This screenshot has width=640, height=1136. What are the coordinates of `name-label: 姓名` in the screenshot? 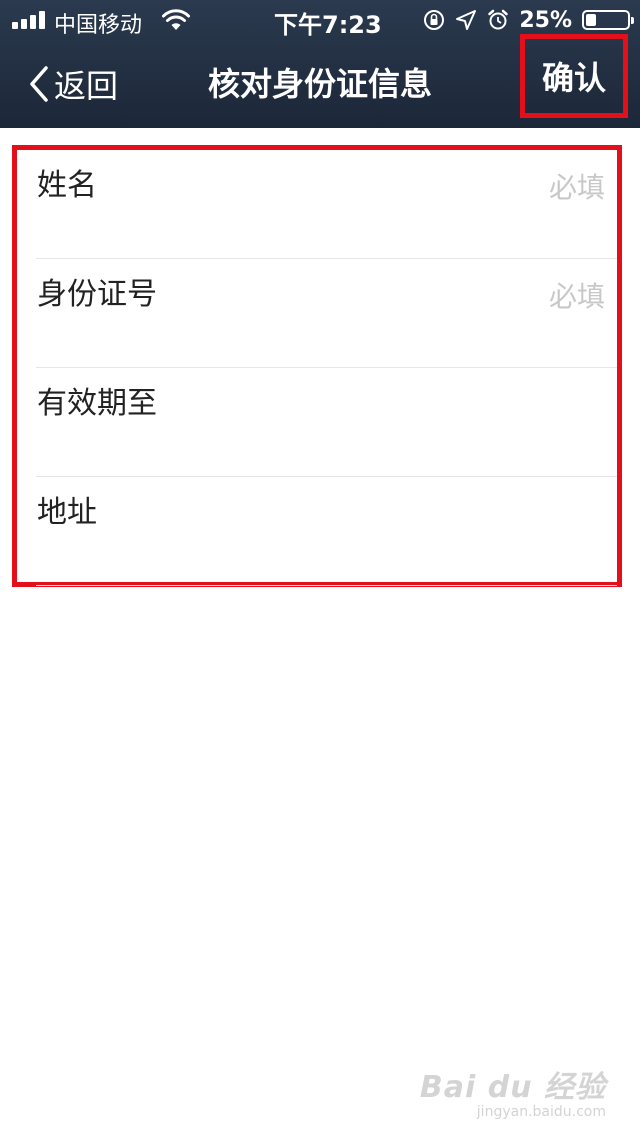 It's located at (67, 185).